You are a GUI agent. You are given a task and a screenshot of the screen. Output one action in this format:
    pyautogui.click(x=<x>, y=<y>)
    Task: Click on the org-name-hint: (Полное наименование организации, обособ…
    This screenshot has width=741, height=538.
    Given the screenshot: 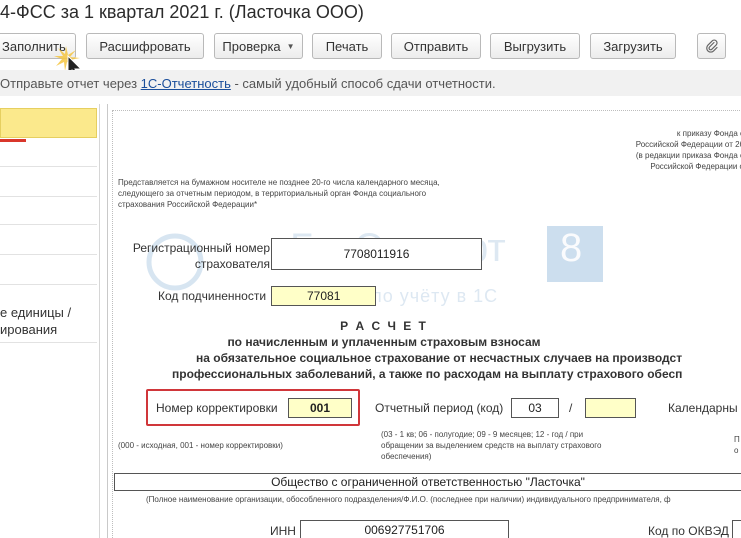 What is the action you would take?
    pyautogui.click(x=408, y=499)
    